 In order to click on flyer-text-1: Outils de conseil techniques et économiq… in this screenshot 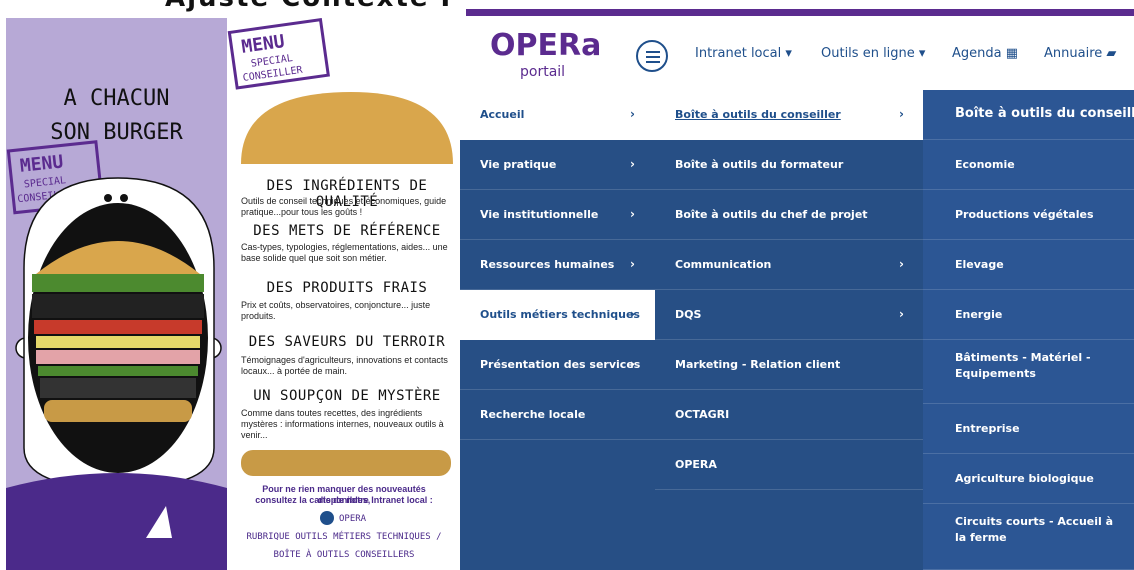, I will do `click(344, 206)`.